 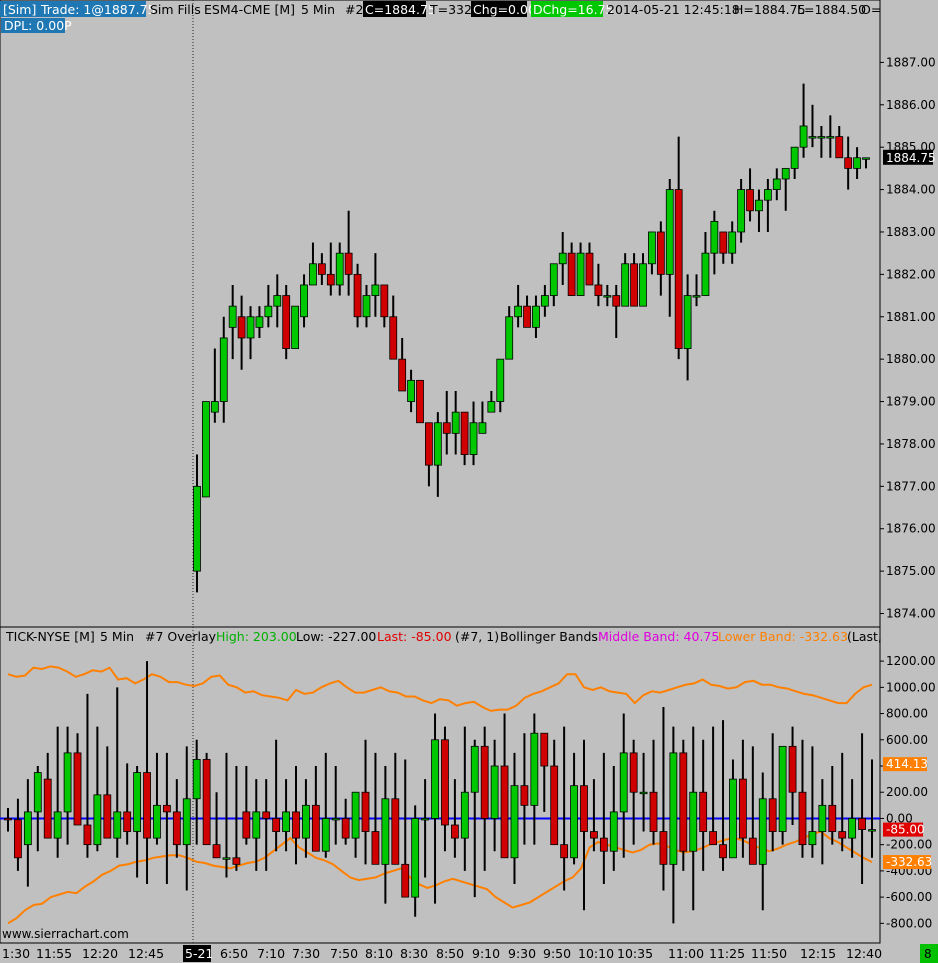 What do you see at coordinates (98, 9) in the screenshot?
I see `trade-info: Trade: 1@1887.75` at bounding box center [98, 9].